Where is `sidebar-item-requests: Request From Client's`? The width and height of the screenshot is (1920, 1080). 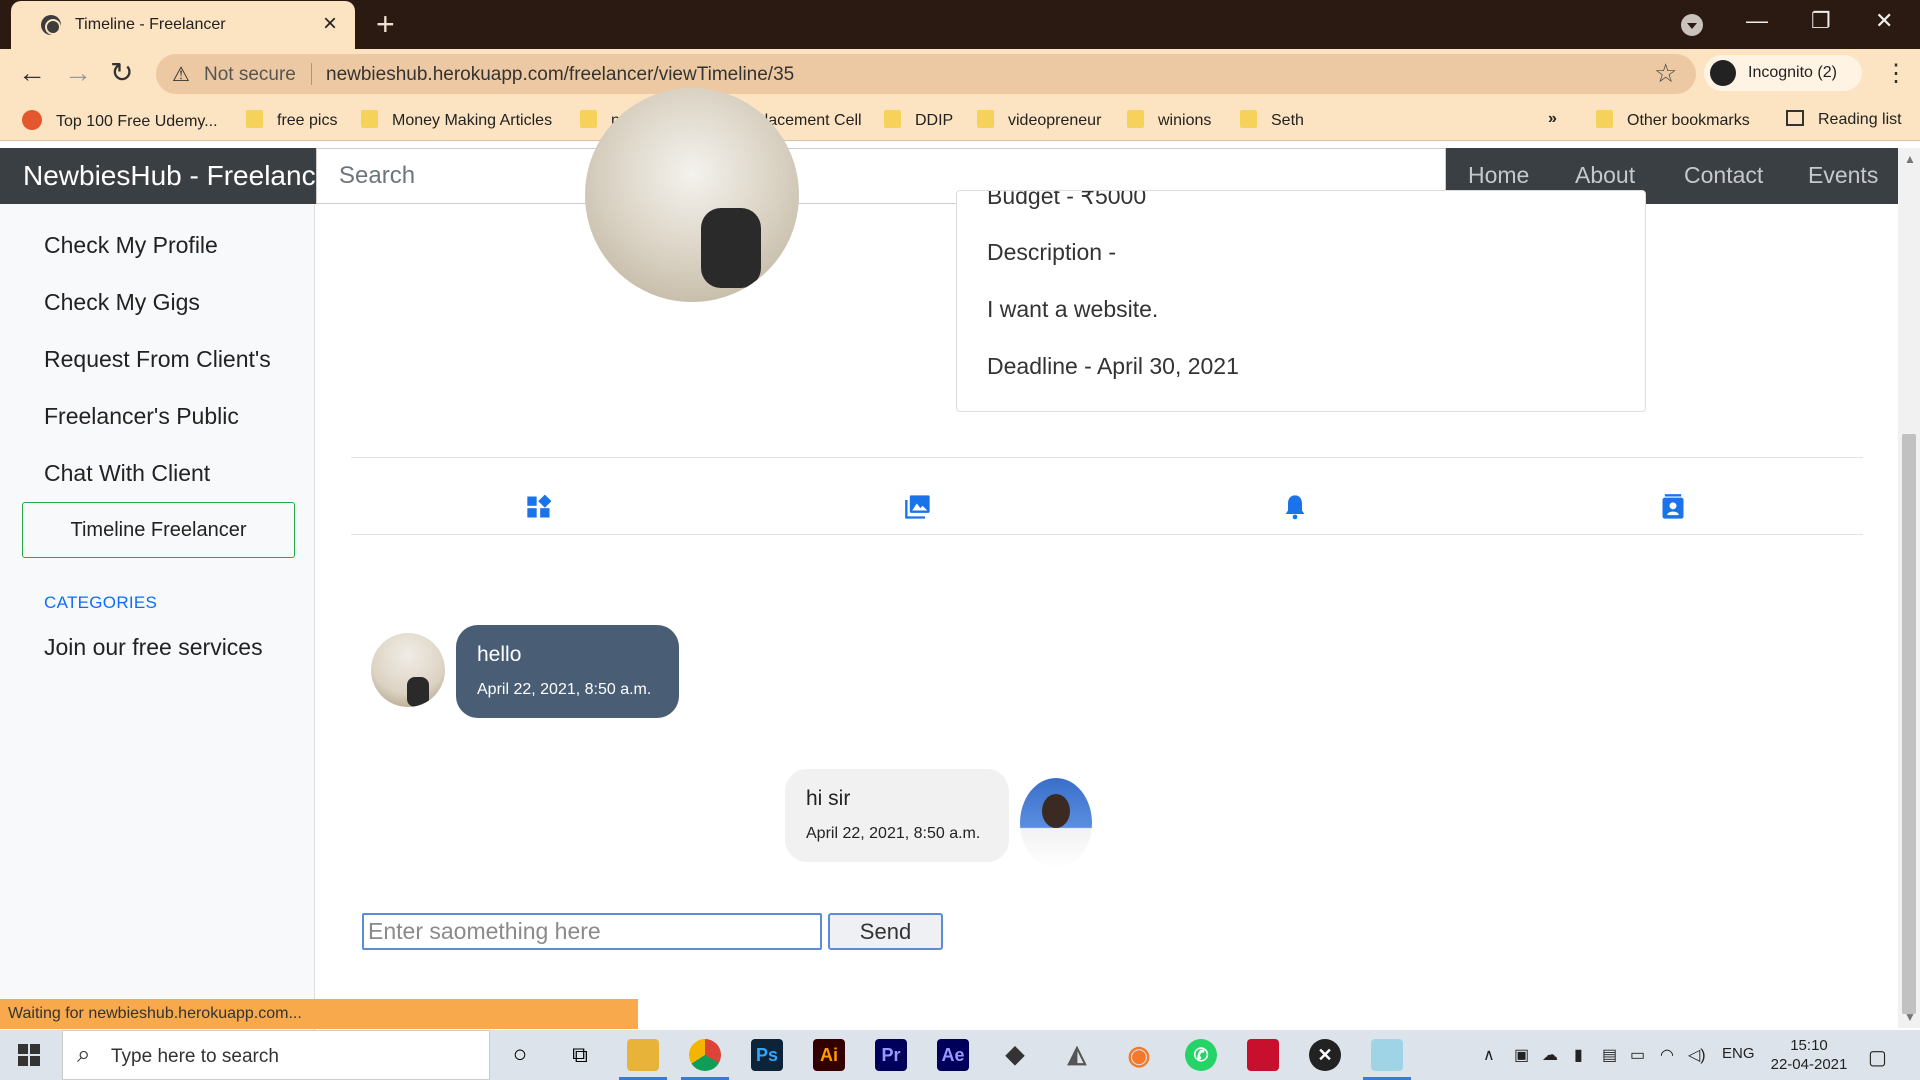 sidebar-item-requests: Request From Client's is located at coordinates (157, 359).